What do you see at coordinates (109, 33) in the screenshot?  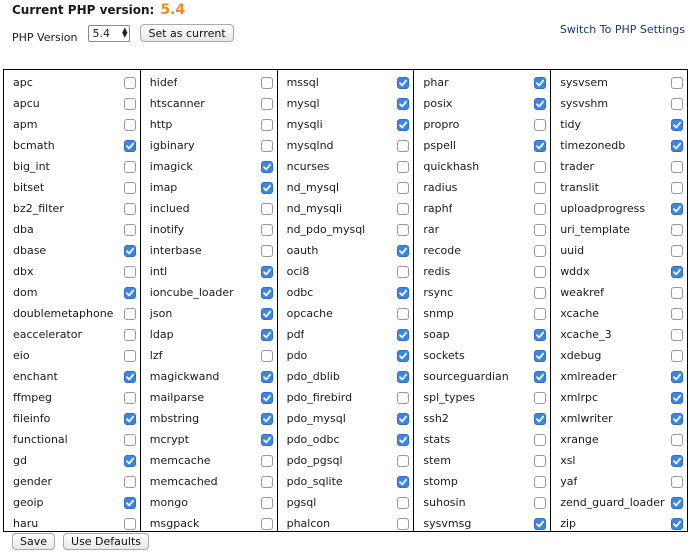 I see `php-version-select: 5.4 ▲ ▼` at bounding box center [109, 33].